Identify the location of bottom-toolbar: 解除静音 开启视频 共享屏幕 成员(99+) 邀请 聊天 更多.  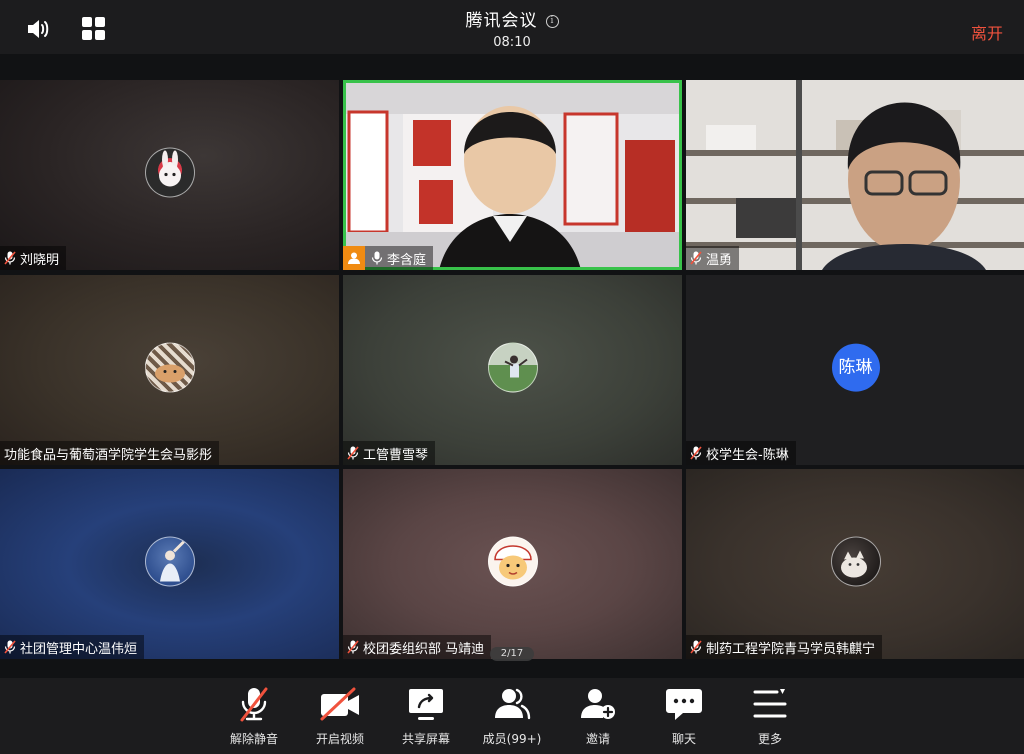
(512, 716).